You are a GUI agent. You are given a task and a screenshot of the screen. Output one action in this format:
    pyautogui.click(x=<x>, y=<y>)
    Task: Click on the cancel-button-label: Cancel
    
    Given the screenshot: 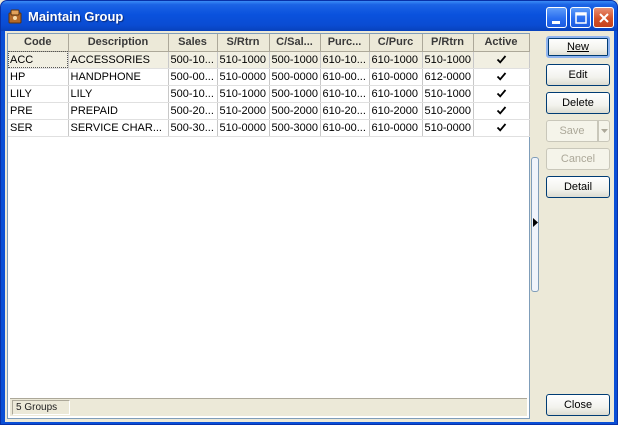 What is the action you would take?
    pyautogui.click(x=578, y=159)
    